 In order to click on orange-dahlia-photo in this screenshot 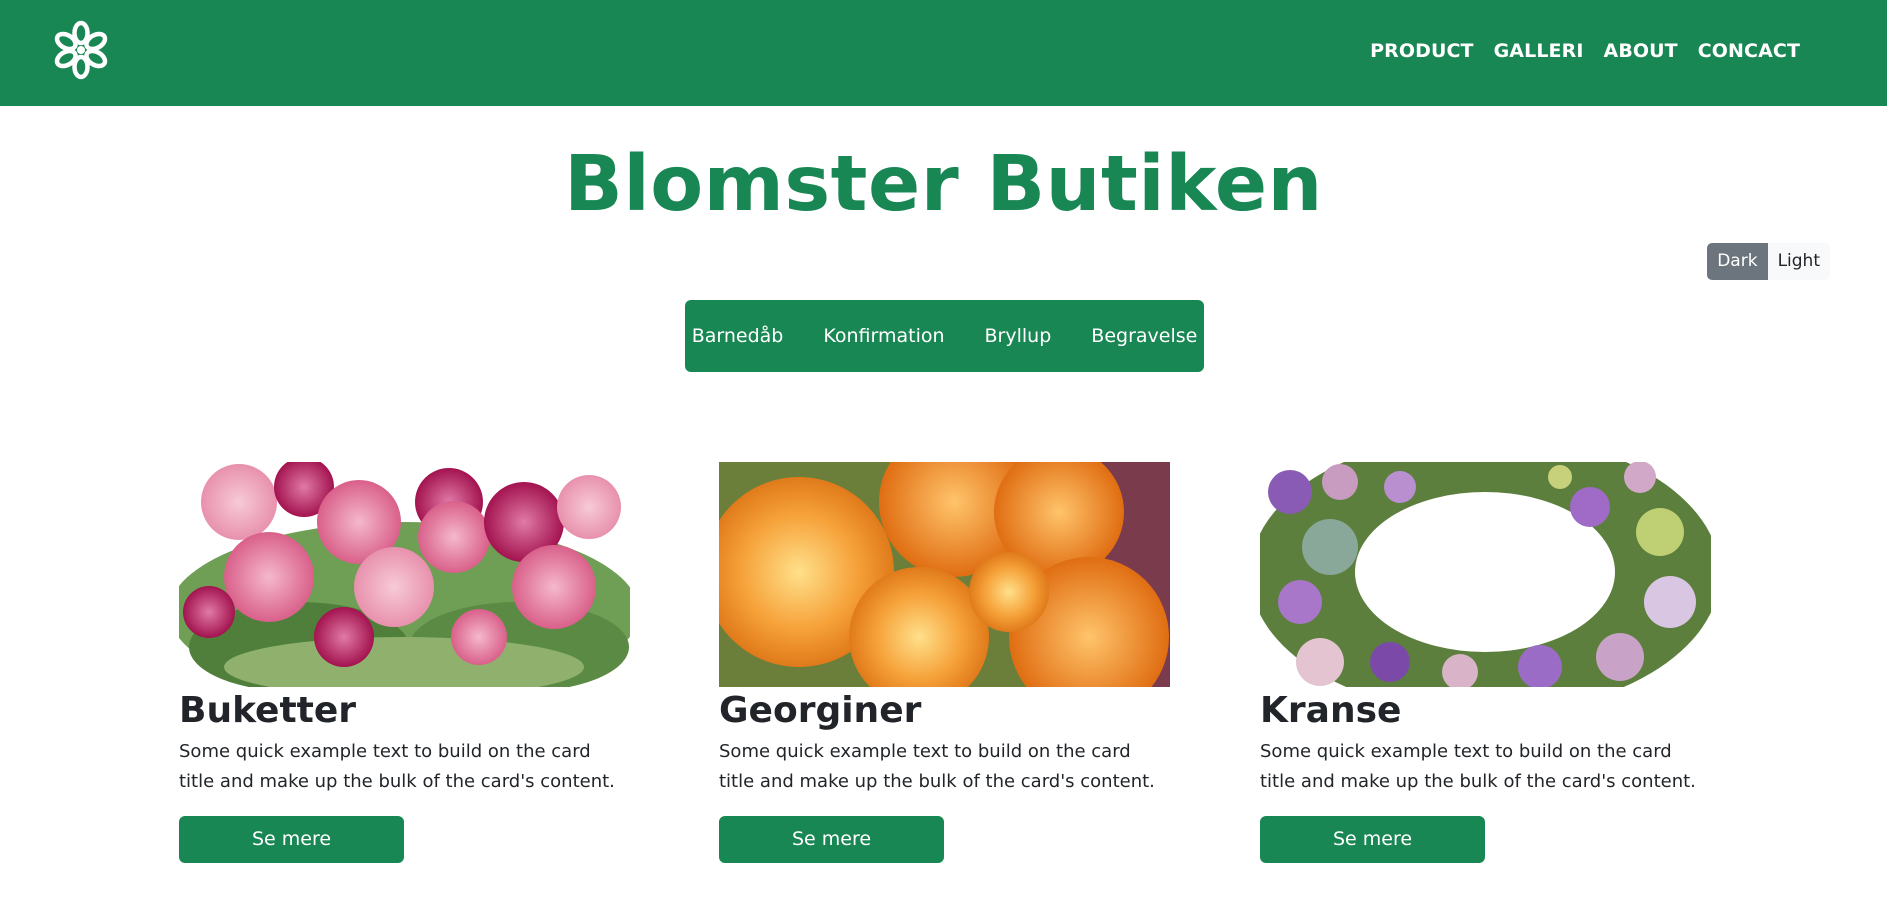, I will do `click(944, 574)`.